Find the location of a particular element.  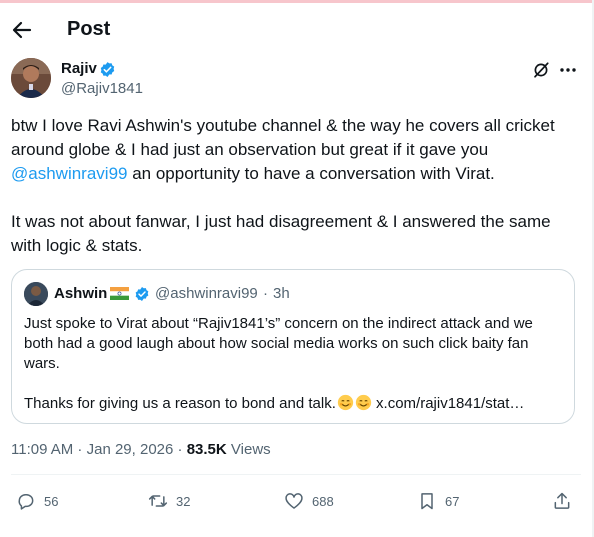

avatar is located at coordinates (31, 78).